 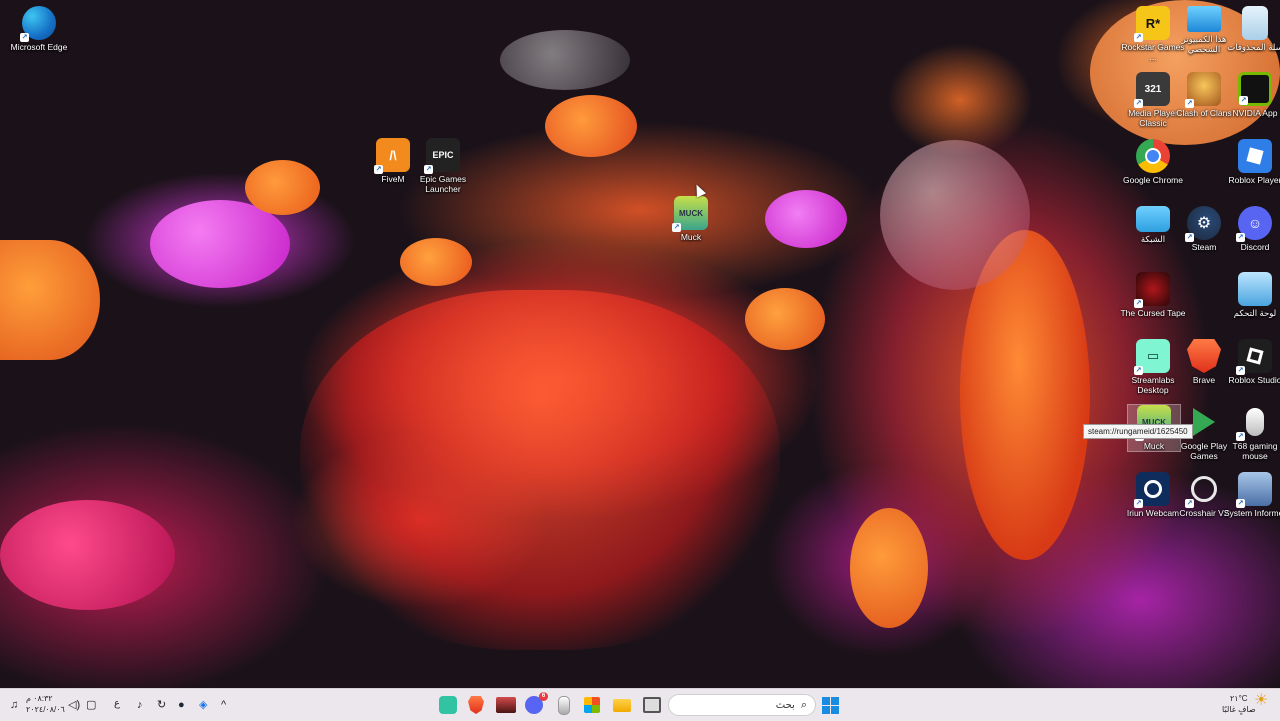 I want to click on shield-icon: ◈, so click(x=203, y=705).